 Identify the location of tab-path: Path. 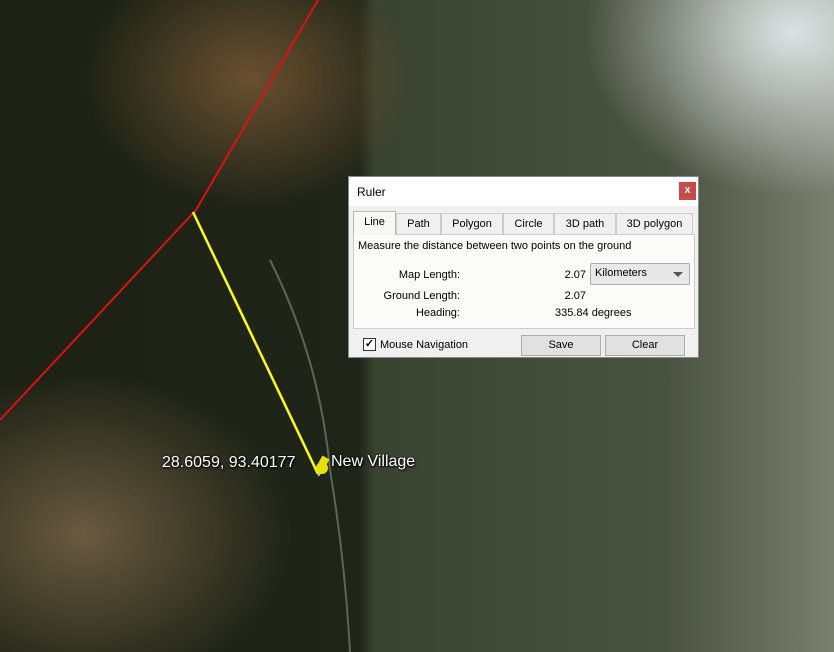
(418, 224).